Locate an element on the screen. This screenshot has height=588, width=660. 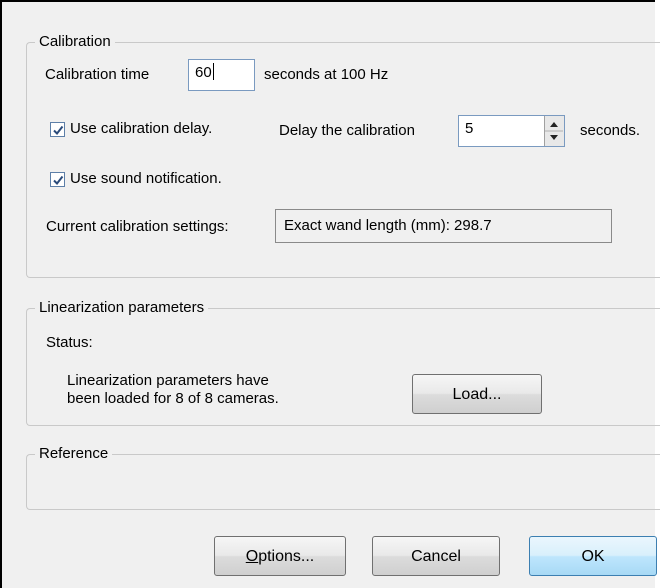
current-settings-text: Exact wand length (mm): 298.7 is located at coordinates (388, 225).